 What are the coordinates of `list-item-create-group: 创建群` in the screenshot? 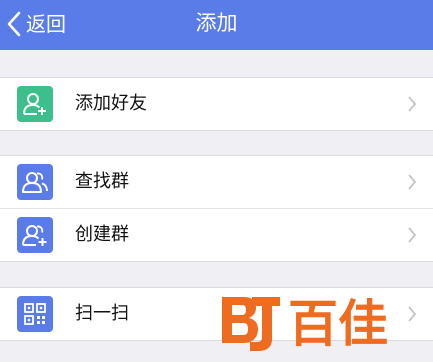 It's located at (216, 234).